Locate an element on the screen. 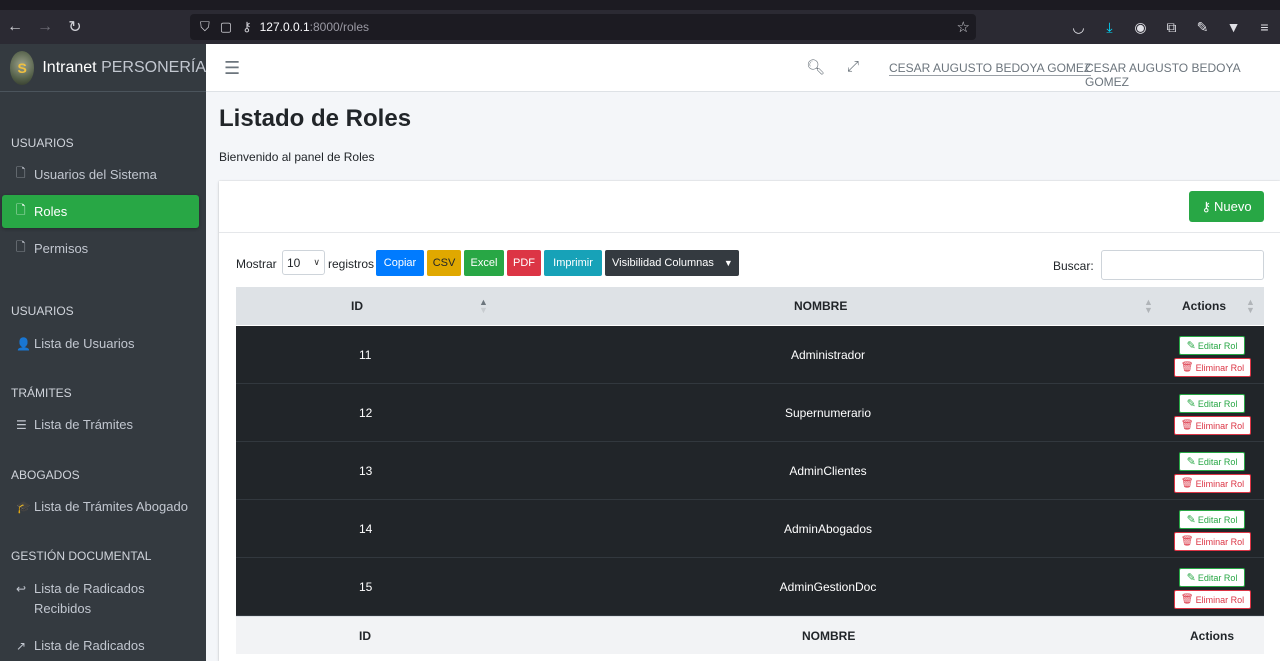 This screenshot has height=661, width=1280. reload-icon: ↻ is located at coordinates (75, 27).